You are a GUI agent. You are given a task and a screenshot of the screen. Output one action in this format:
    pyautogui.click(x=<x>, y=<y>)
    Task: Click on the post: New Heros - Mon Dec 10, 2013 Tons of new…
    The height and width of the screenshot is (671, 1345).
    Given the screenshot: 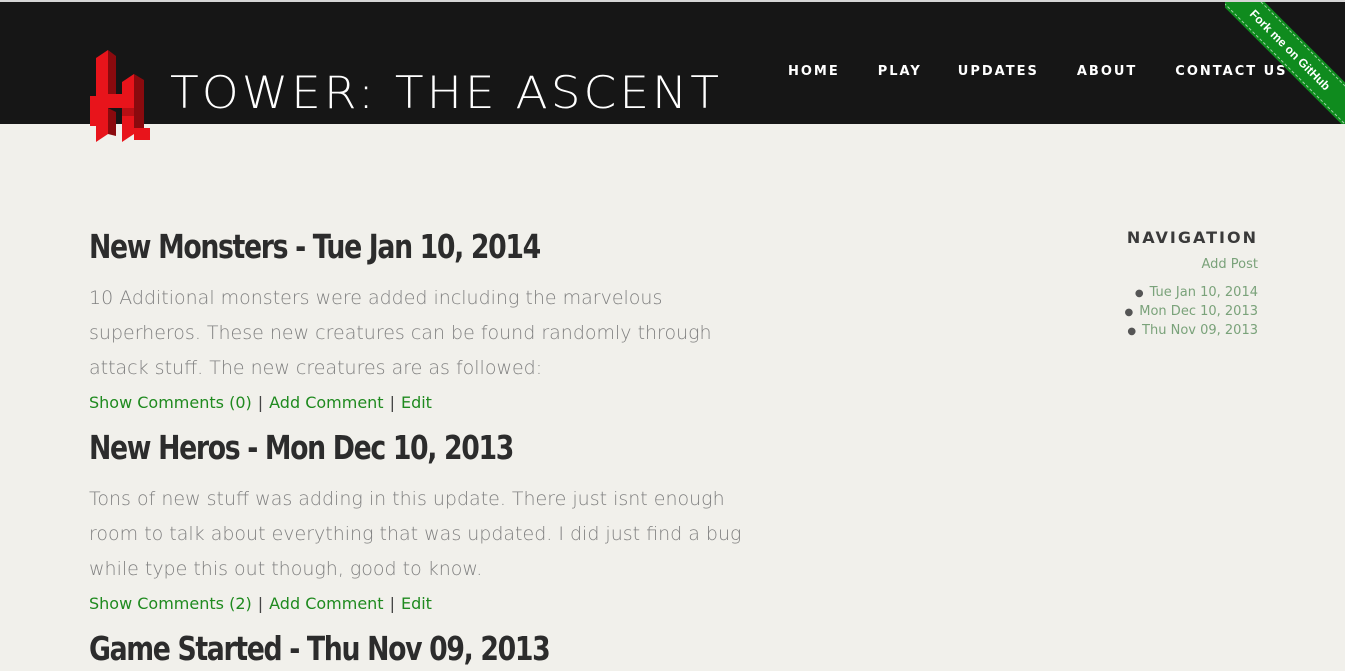 What is the action you would take?
    pyautogui.click(x=429, y=521)
    